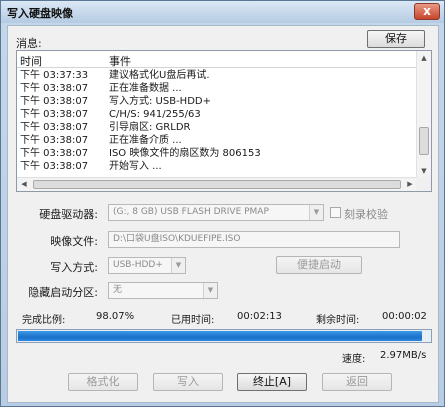 The height and width of the screenshot is (407, 445). What do you see at coordinates (366, 214) in the screenshot?
I see `verify-label: 刻录校验` at bounding box center [366, 214].